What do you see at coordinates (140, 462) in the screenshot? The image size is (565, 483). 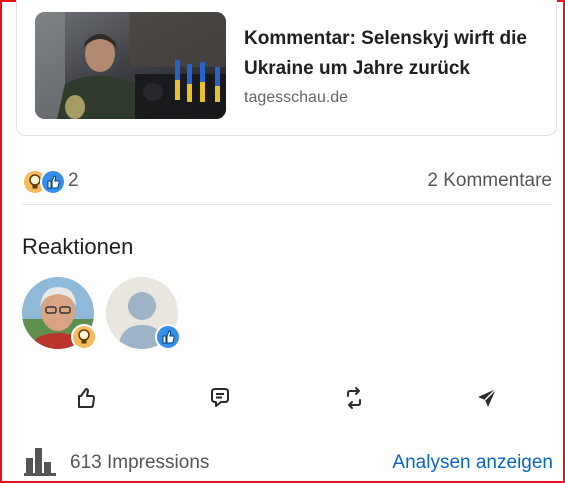 I see `impressions-count: 613 Impressions` at bounding box center [140, 462].